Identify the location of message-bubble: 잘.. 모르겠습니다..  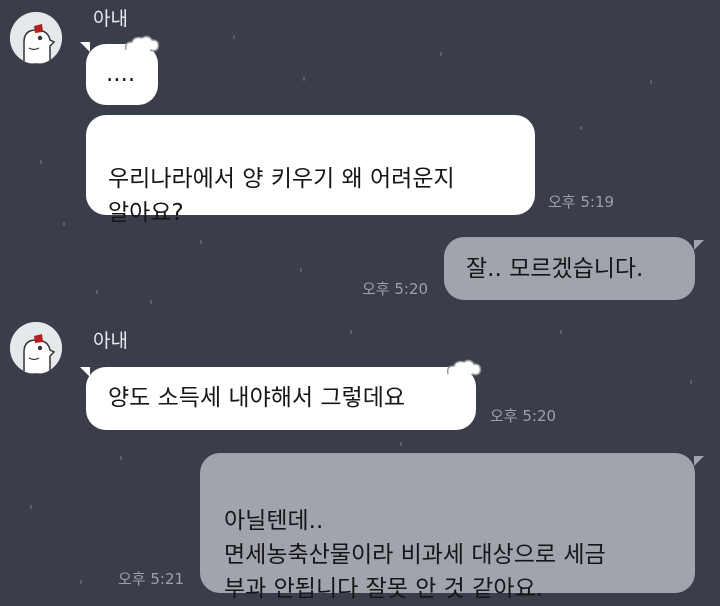
(569, 268).